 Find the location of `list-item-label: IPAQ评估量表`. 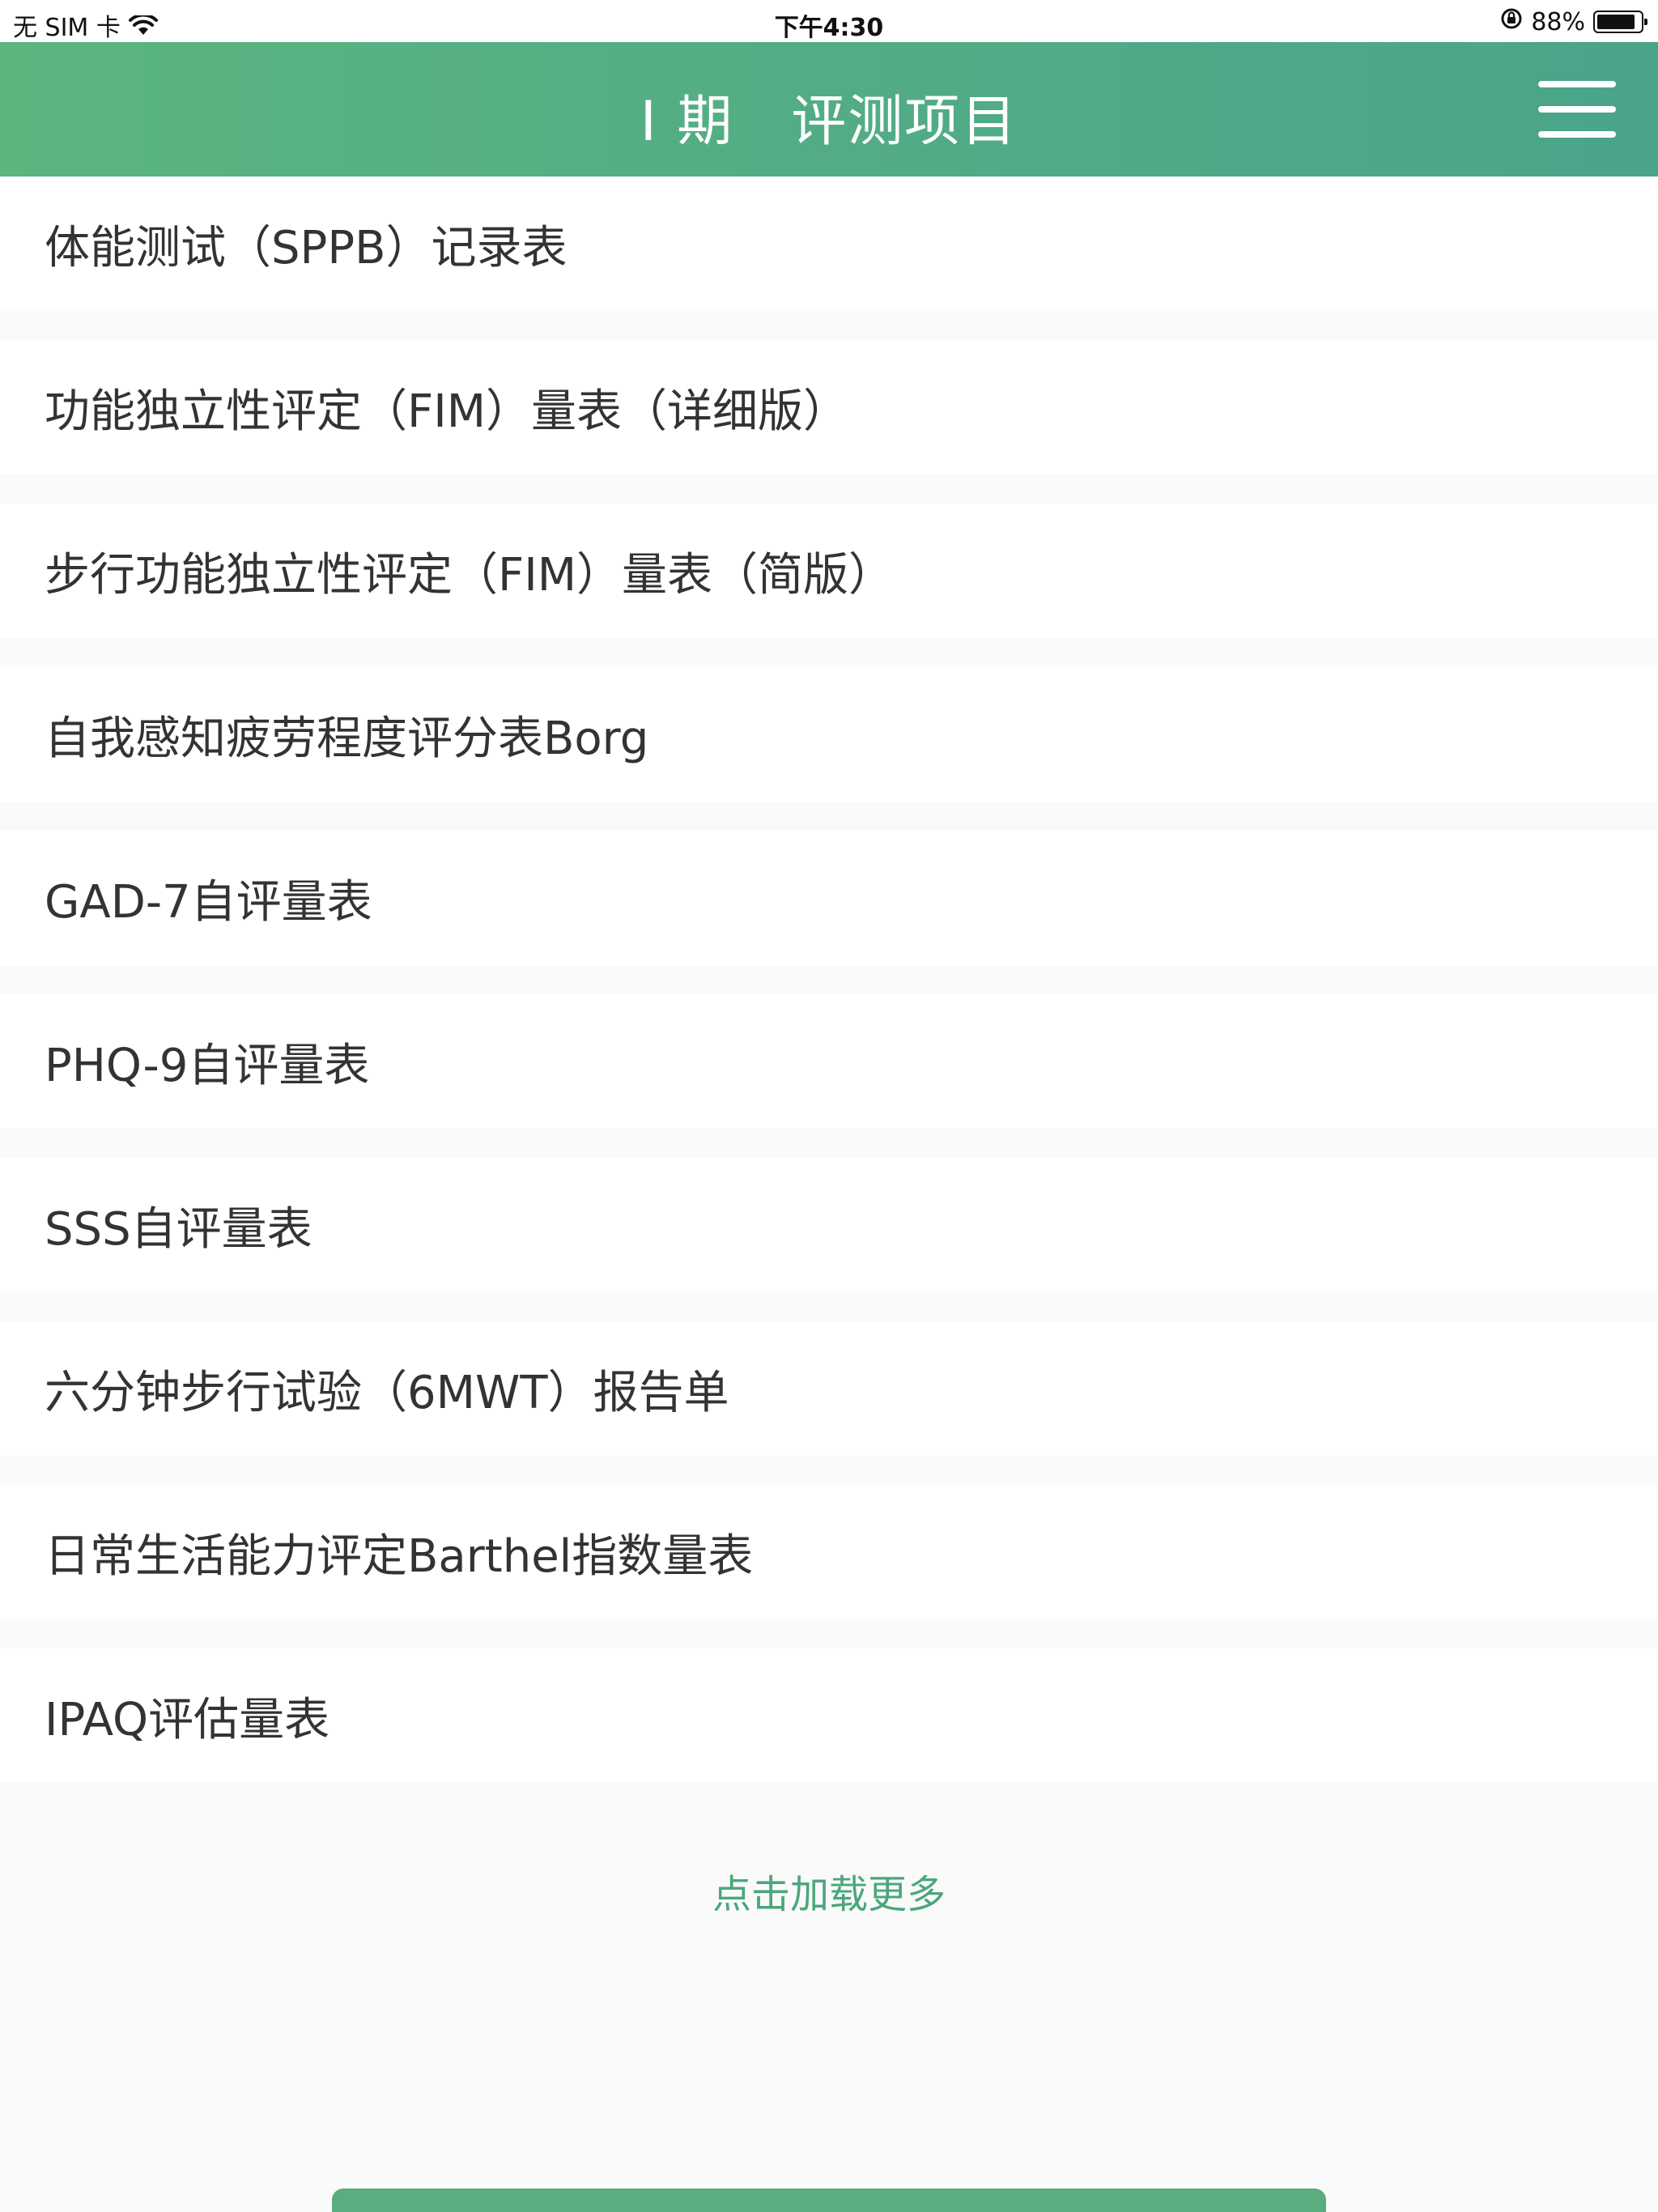

list-item-label: IPAQ评估量表 is located at coordinates (187, 1720).